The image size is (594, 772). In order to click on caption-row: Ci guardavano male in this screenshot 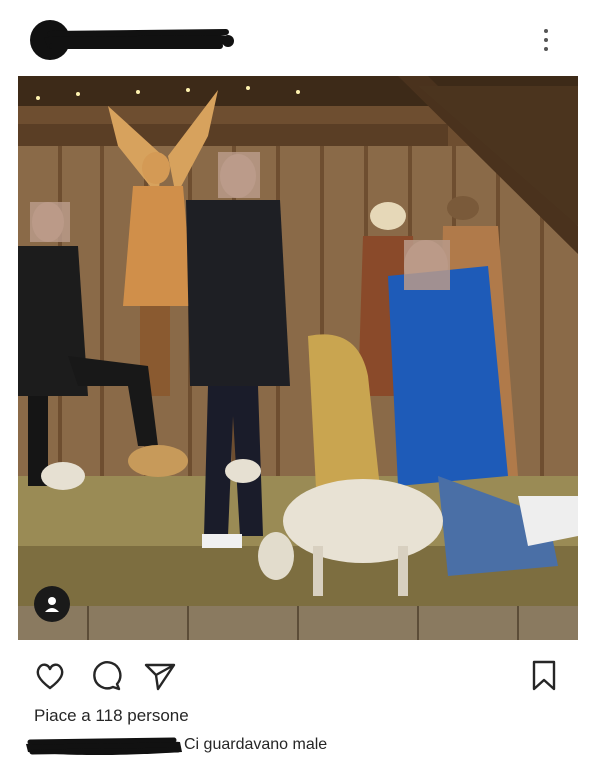, I will do `click(304, 746)`.